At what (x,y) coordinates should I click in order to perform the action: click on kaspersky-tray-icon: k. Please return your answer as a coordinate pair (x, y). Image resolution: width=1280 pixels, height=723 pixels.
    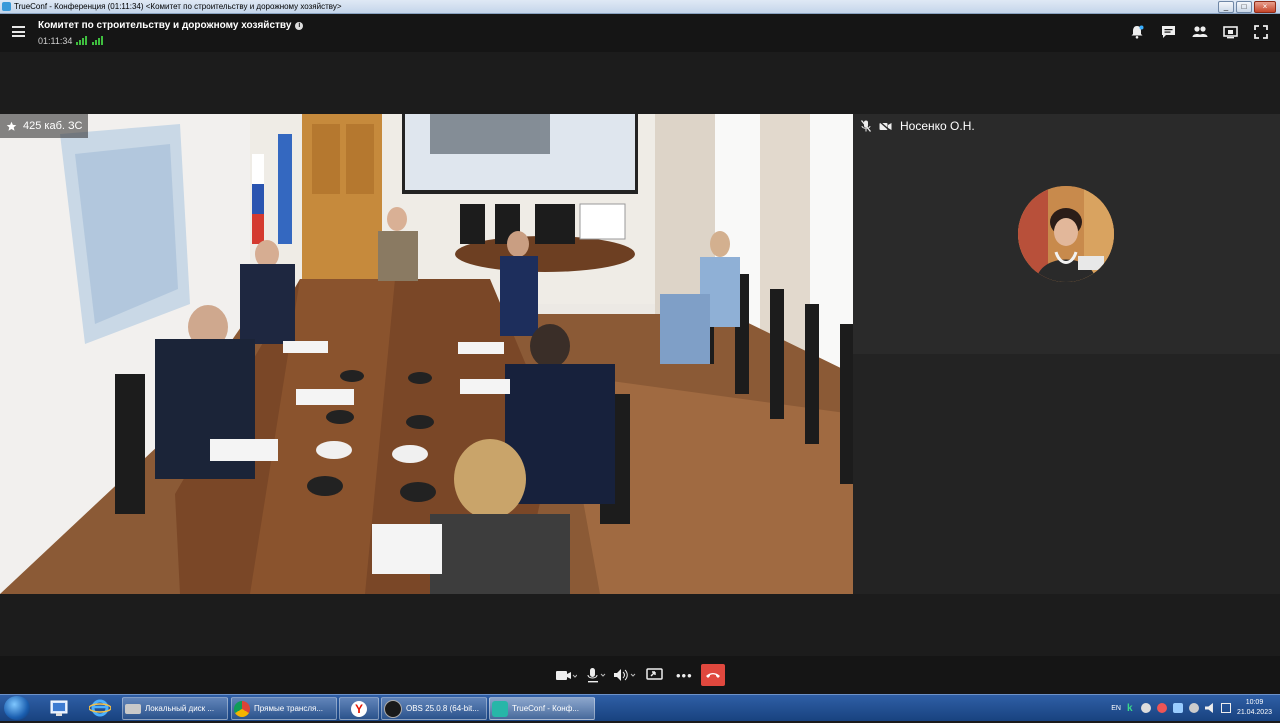
    Looking at the image, I should click on (1131, 708).